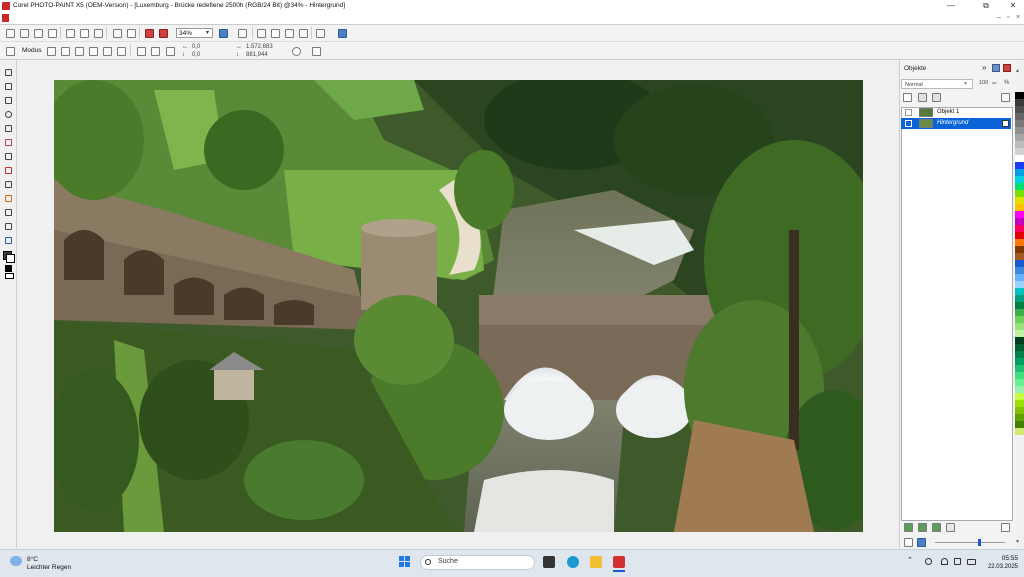  Describe the element at coordinates (1013, 6) in the screenshot. I see `close-button: ✕` at that location.